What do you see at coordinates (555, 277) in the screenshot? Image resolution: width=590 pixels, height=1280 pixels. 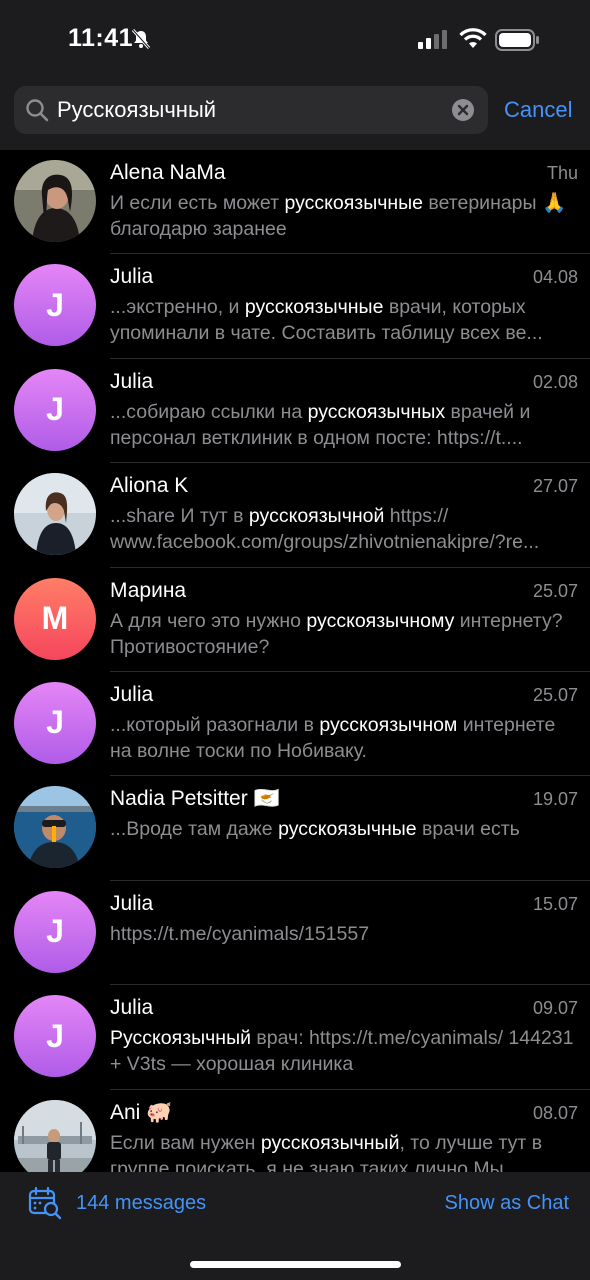 I see `result-date: 04.08` at bounding box center [555, 277].